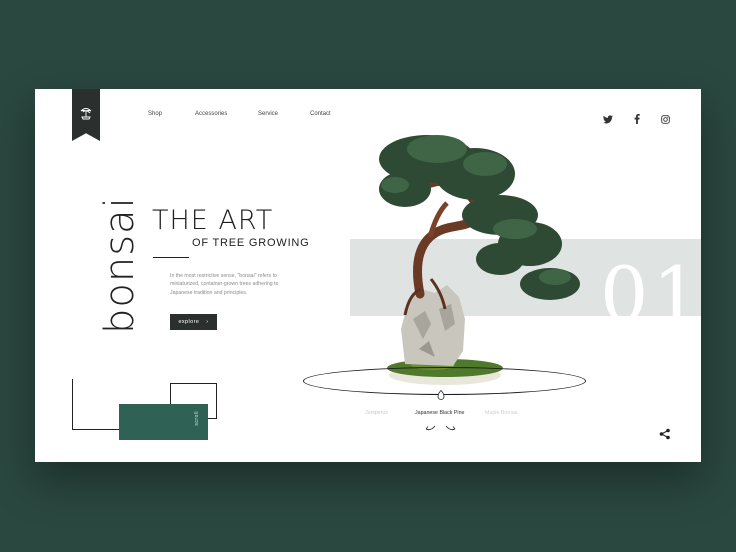 The image size is (736, 552). I want to click on hero-subtitle: OF TREE GROWING, so click(251, 243).